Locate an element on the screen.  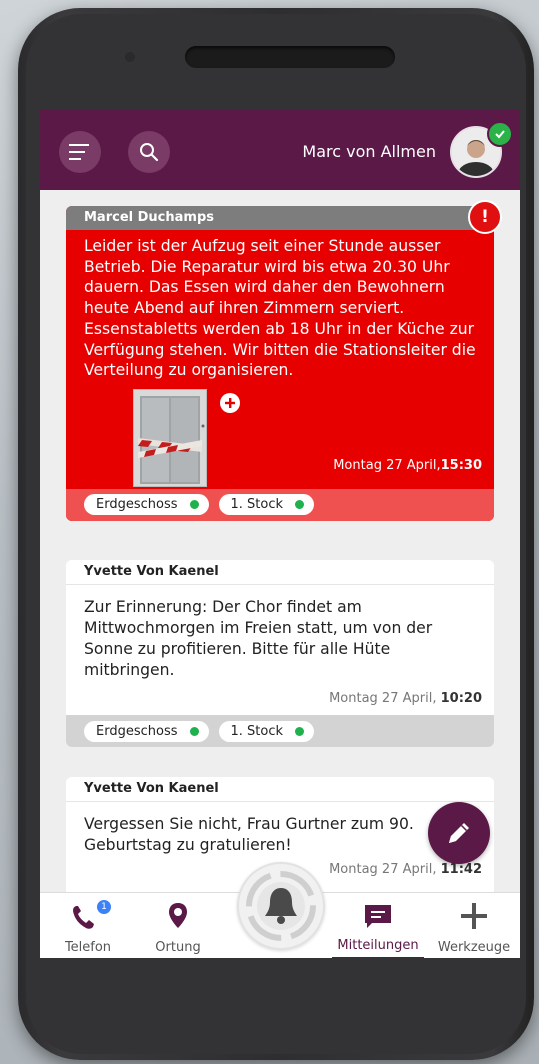
nav-mitteilungen: Mitteilungen is located at coordinates (378, 925).